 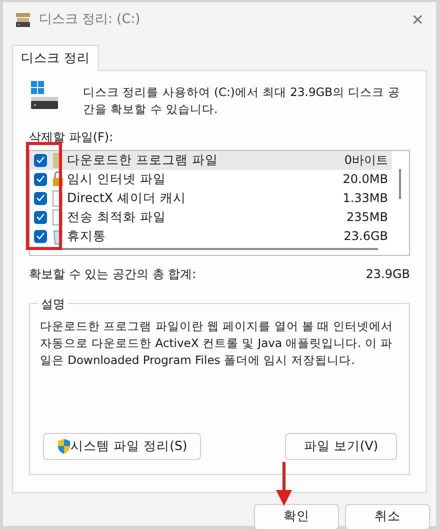 I want to click on system-cleanup-button: 시스템 파일 정리(S), so click(x=122, y=446).